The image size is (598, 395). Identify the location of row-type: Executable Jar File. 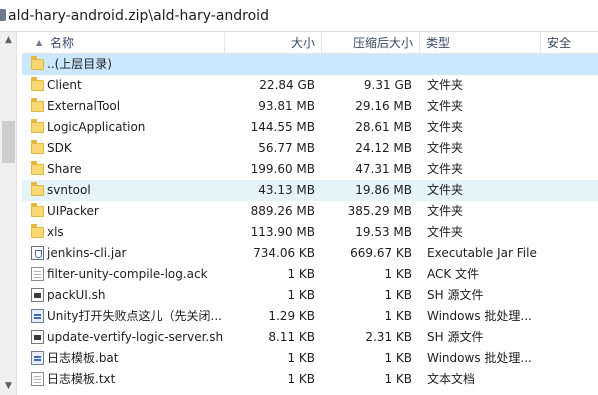
(482, 253).